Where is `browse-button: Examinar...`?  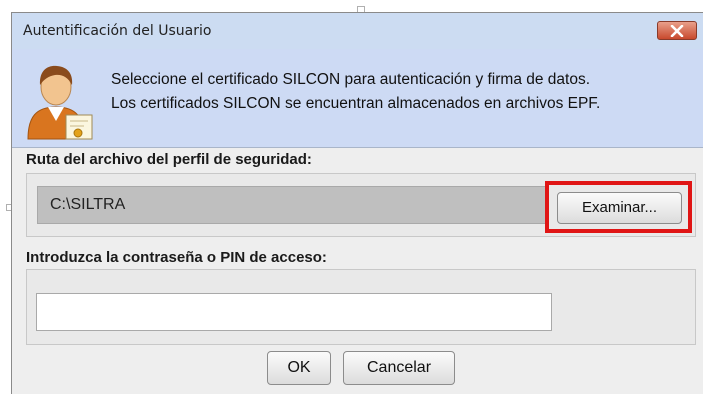 browse-button: Examinar... is located at coordinates (619, 208).